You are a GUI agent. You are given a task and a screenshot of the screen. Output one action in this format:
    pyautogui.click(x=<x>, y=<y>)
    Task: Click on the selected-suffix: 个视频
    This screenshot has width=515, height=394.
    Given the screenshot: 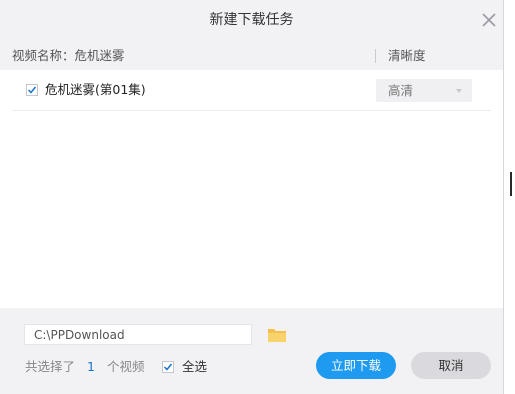 What is the action you would take?
    pyautogui.click(x=125, y=366)
    